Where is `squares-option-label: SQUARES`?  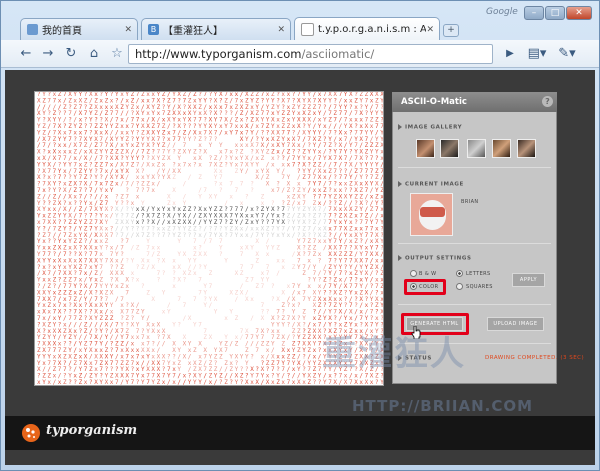
squares-option-label: SQUARES is located at coordinates (479, 287).